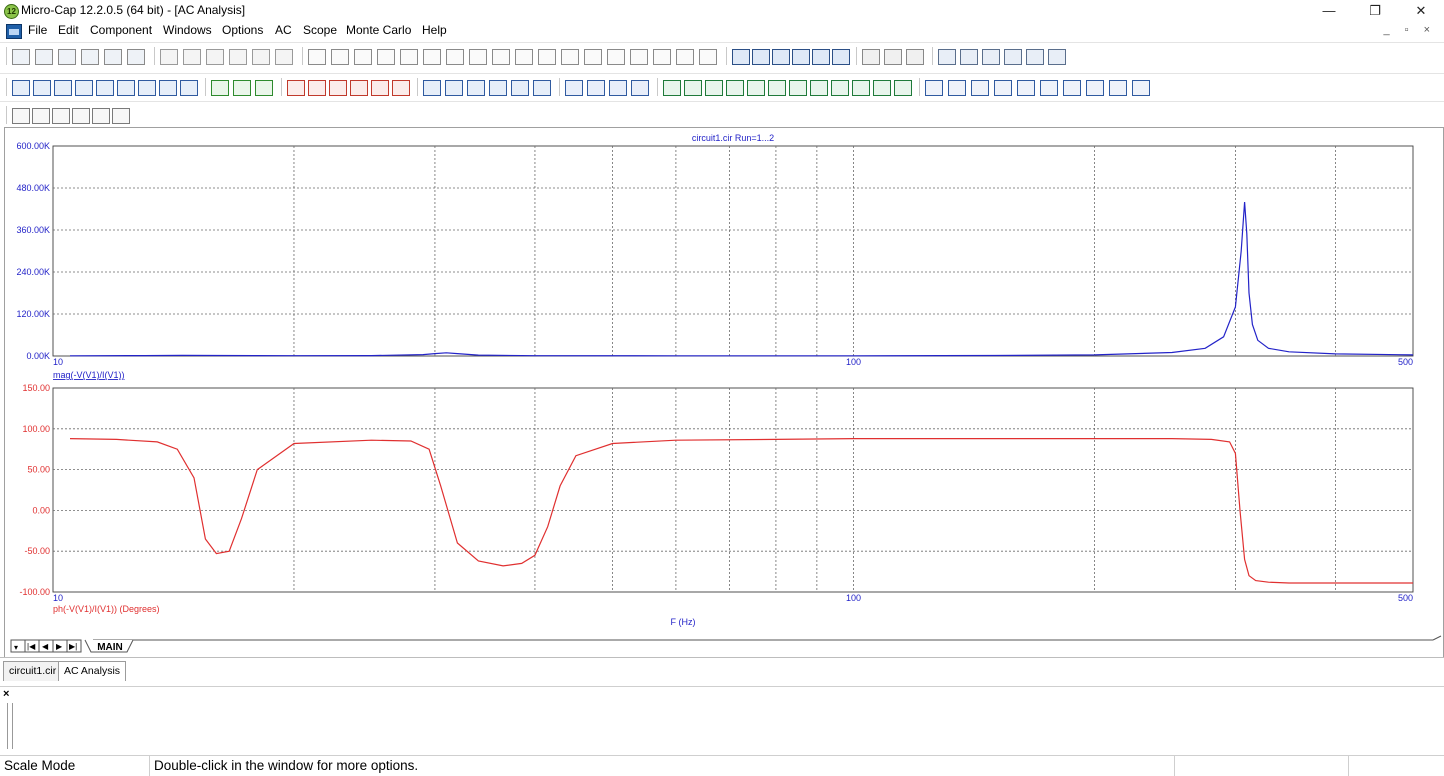 The height and width of the screenshot is (776, 1444). What do you see at coordinates (187, 30) in the screenshot?
I see `menu-windows: Windows` at bounding box center [187, 30].